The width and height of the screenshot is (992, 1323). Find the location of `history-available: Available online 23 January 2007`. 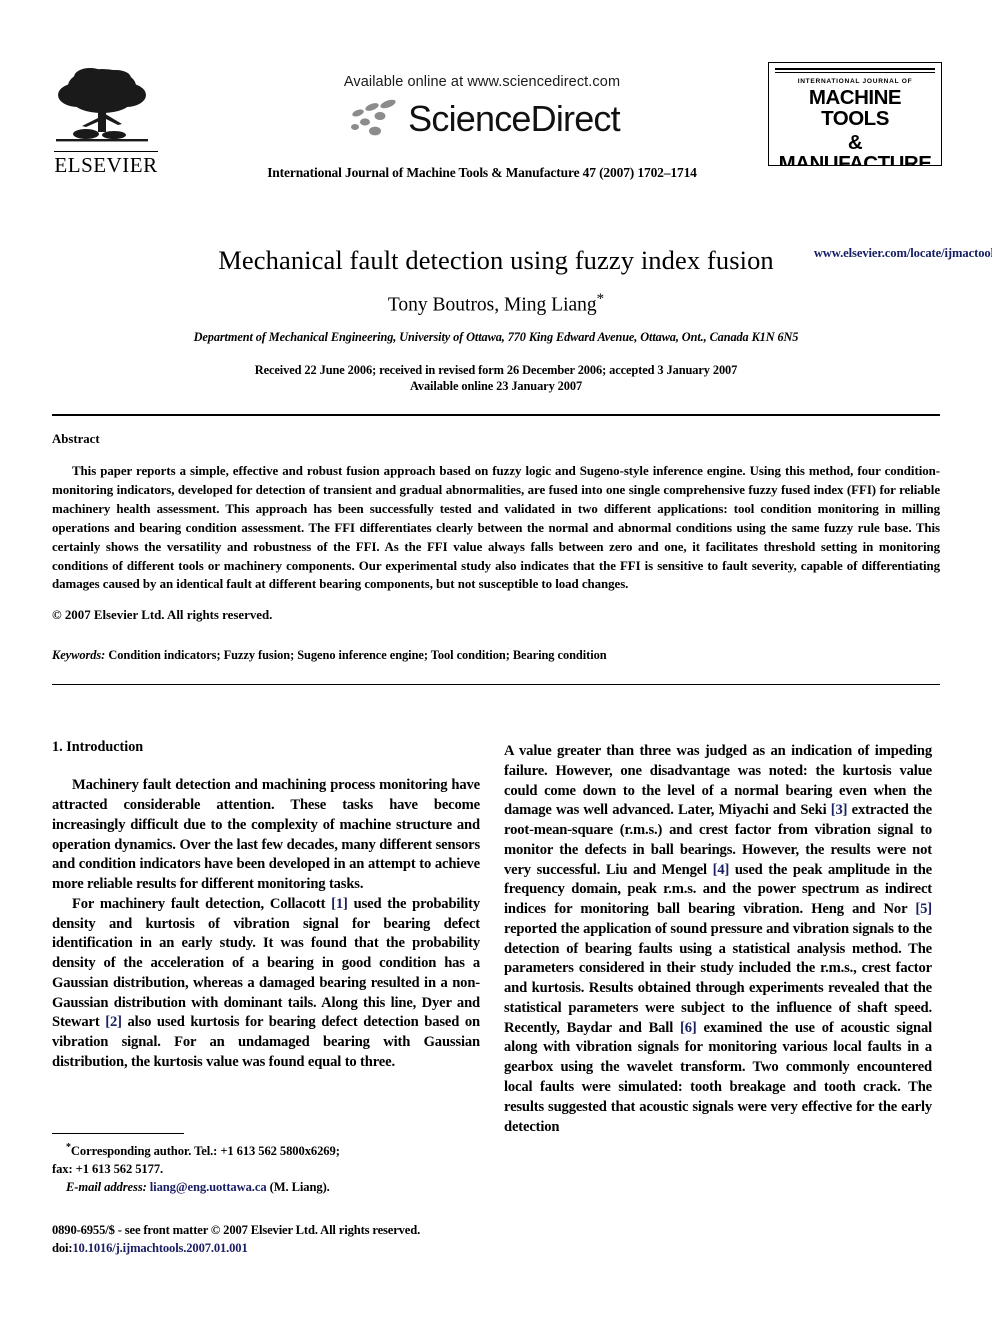

history-available: Available online 23 January 2007 is located at coordinates (496, 386).